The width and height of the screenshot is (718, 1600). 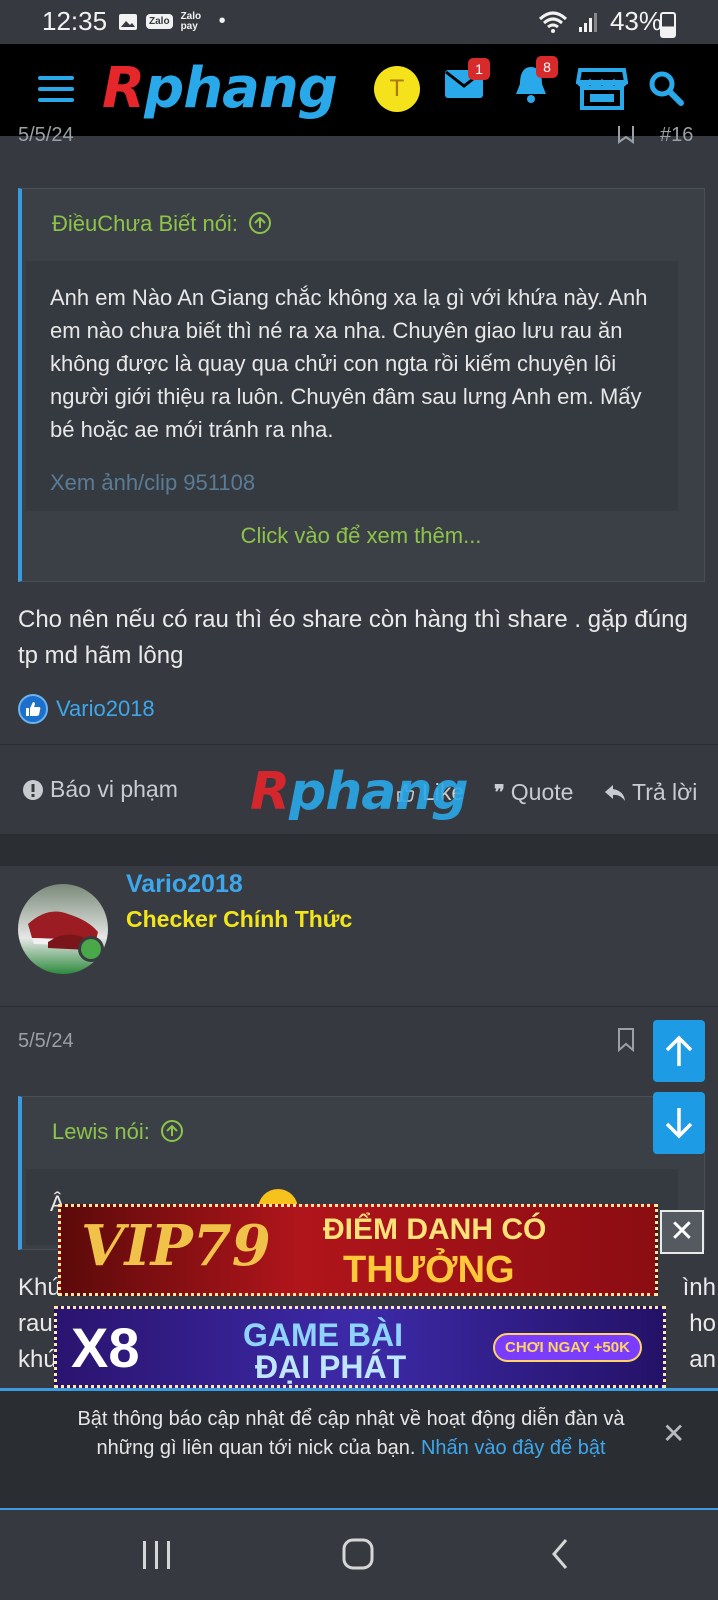 What do you see at coordinates (360, 1347) in the screenshot?
I see `ad-banner-x8: X8 GAME BÀI ĐẠI PHÁT CHƠI NGAY +50K` at bounding box center [360, 1347].